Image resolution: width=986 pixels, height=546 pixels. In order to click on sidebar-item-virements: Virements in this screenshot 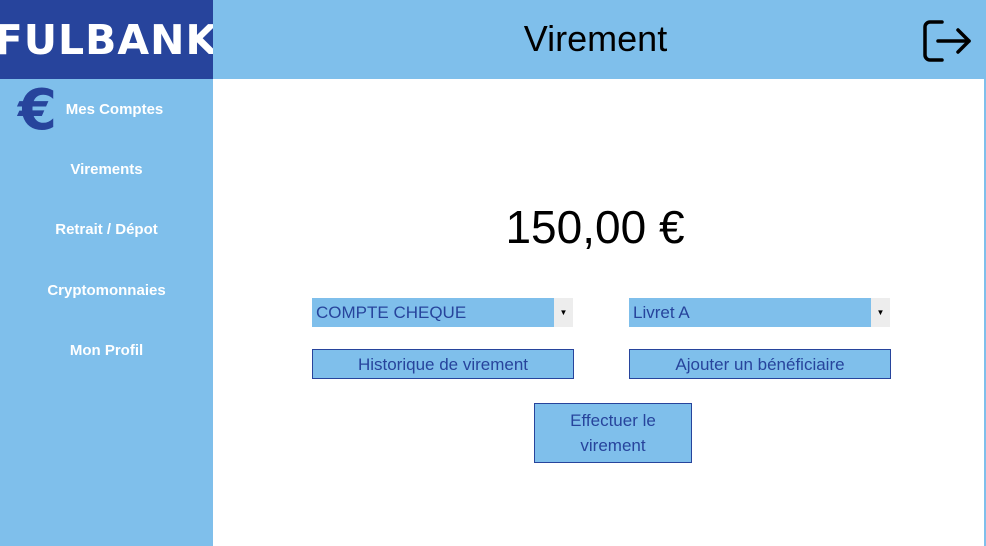, I will do `click(106, 169)`.